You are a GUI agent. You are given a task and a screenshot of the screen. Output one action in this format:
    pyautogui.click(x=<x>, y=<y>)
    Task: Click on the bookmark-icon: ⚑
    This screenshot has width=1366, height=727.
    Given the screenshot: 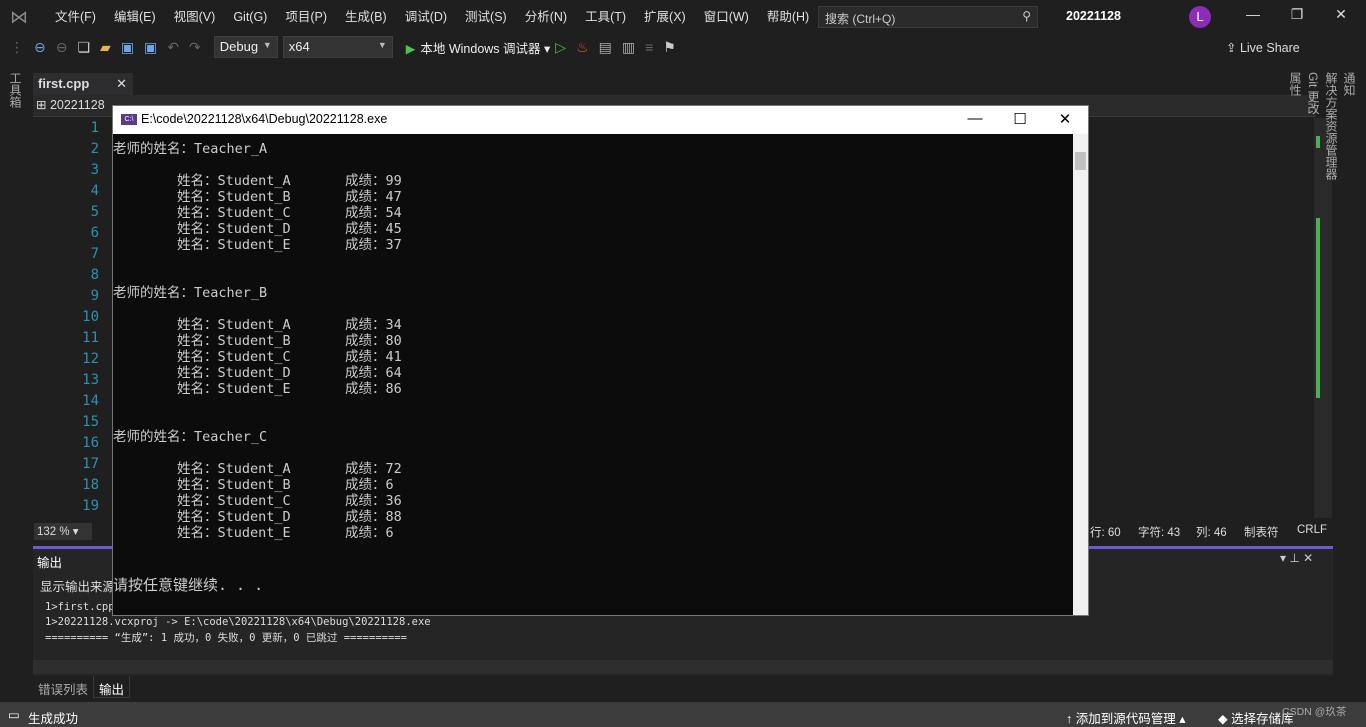 What is the action you would take?
    pyautogui.click(x=669, y=47)
    